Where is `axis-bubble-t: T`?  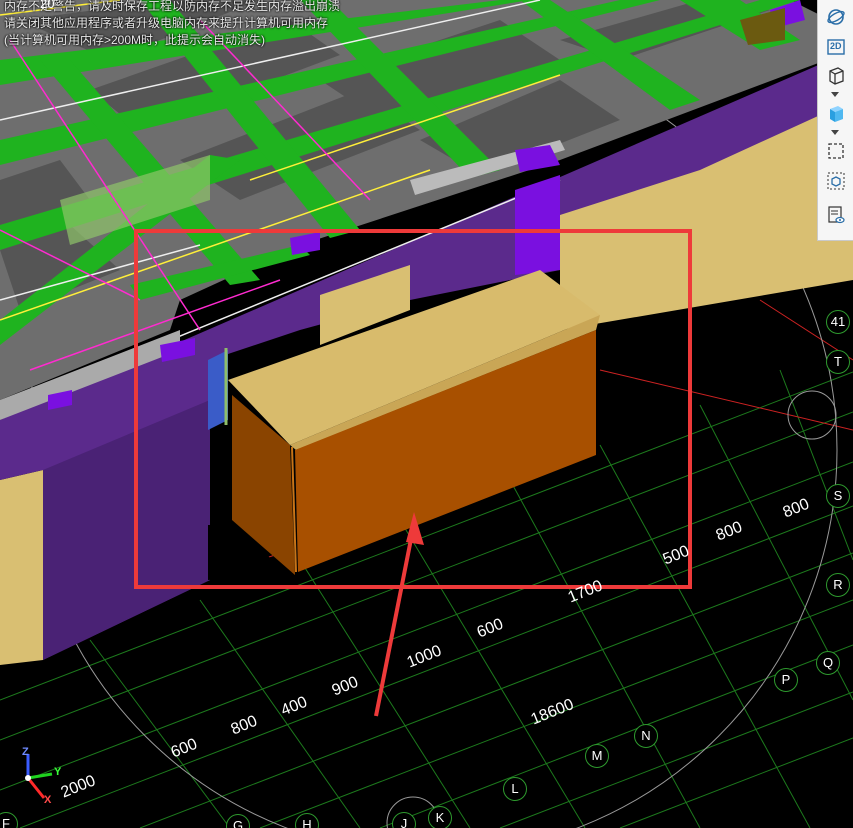 axis-bubble-t: T is located at coordinates (838, 362).